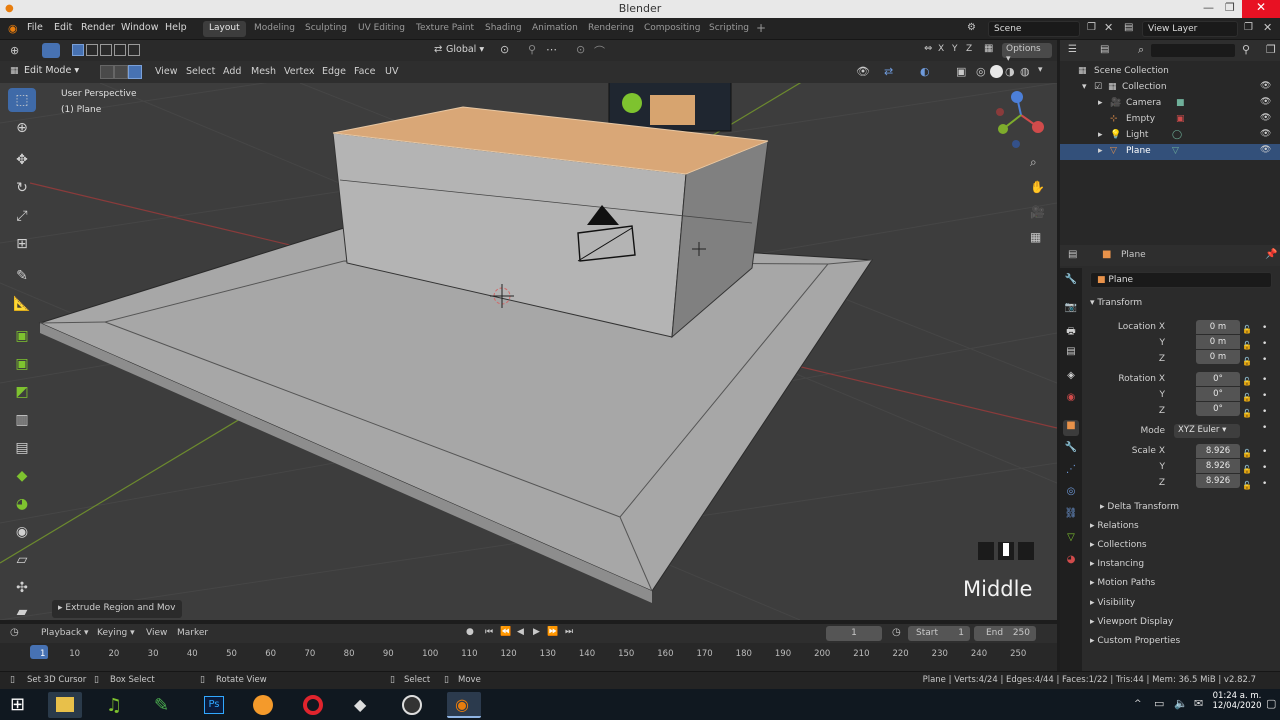 The image size is (1280, 720). I want to click on extrude-tool-icon: ▣, so click(22, 336).